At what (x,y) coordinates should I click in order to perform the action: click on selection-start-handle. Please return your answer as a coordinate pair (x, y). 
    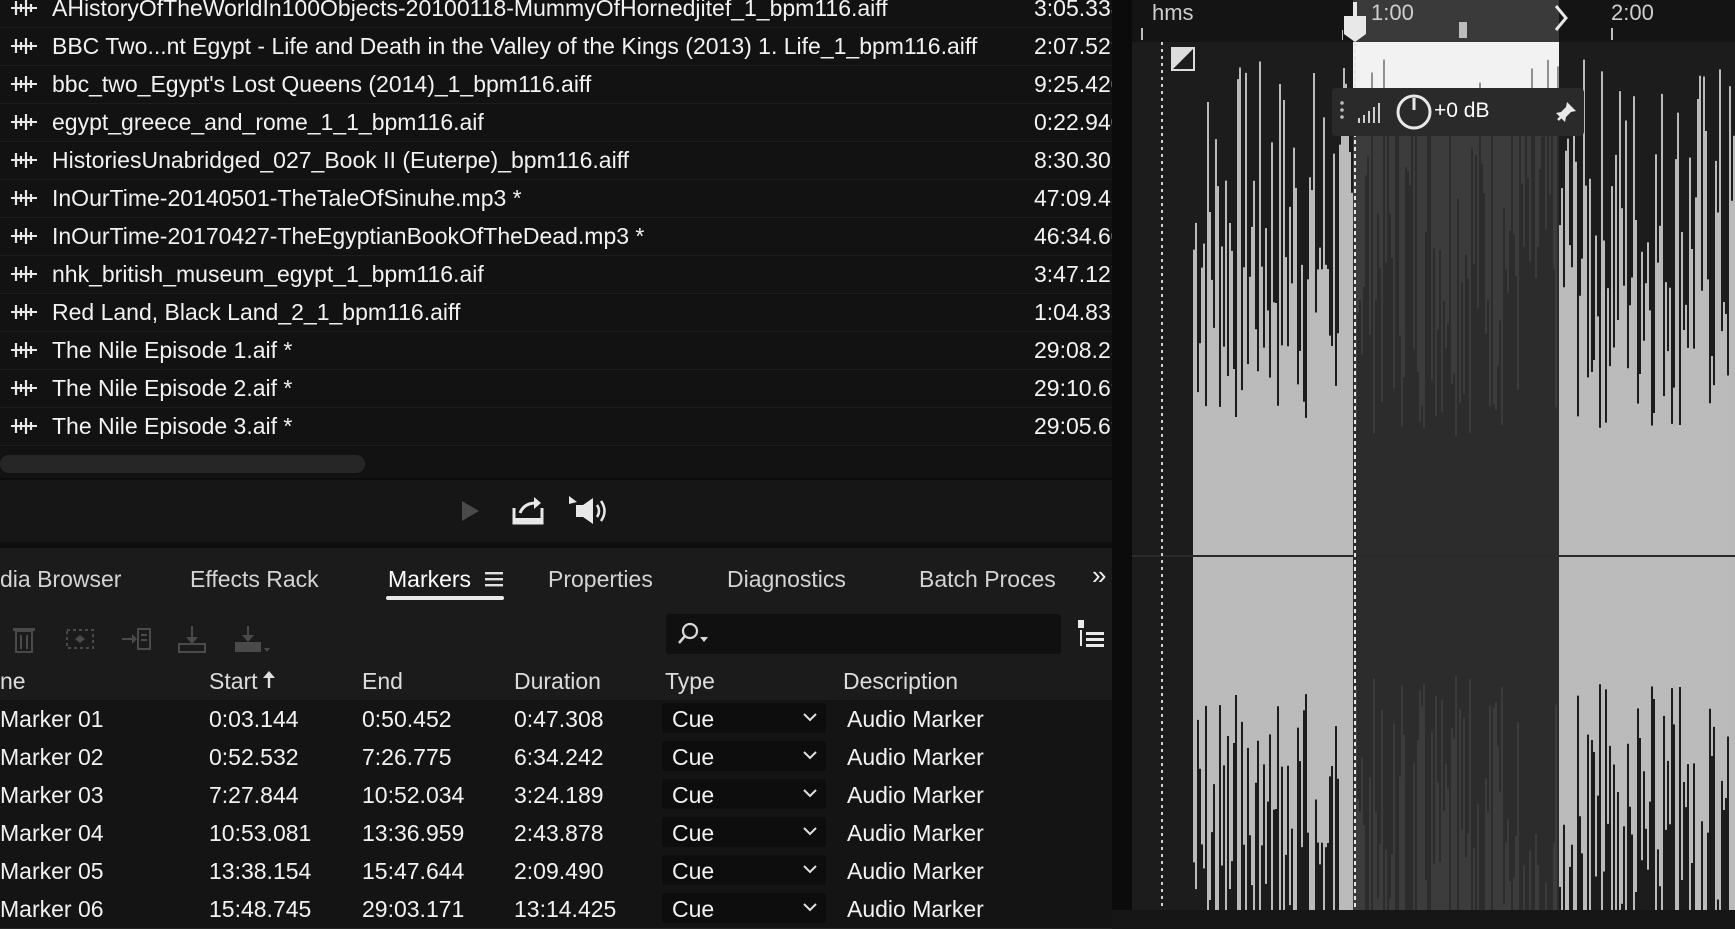
    Looking at the image, I should click on (1355, 22).